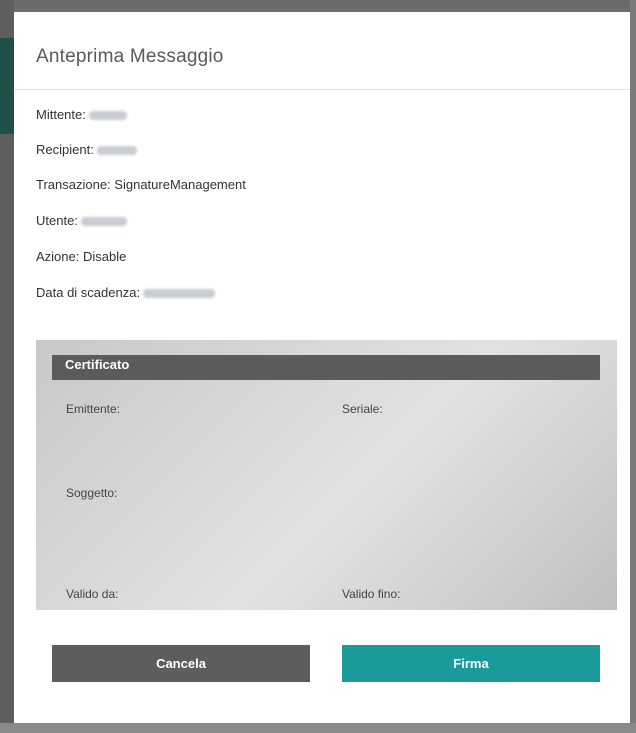  Describe the element at coordinates (318, 728) in the screenshot. I see `backdrop-bottom-edge` at that location.